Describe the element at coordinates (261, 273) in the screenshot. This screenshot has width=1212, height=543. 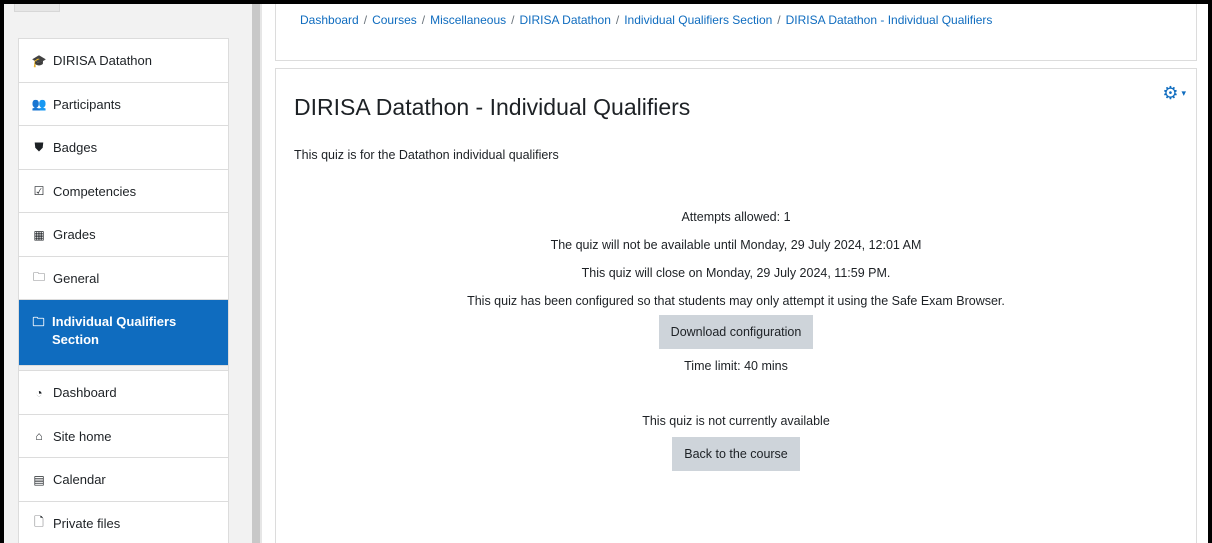
I see `drawer-divider-shadow` at that location.